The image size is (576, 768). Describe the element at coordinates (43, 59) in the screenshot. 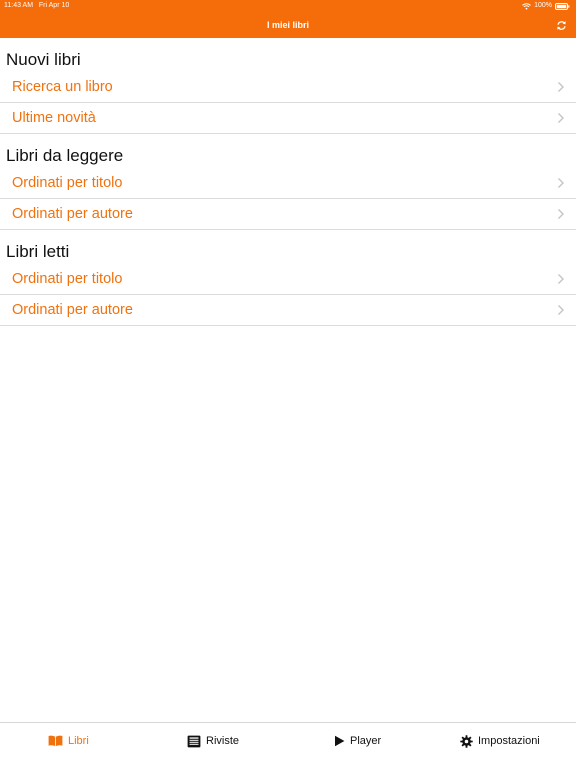

I see `section-title: Nuovi libri` at that location.